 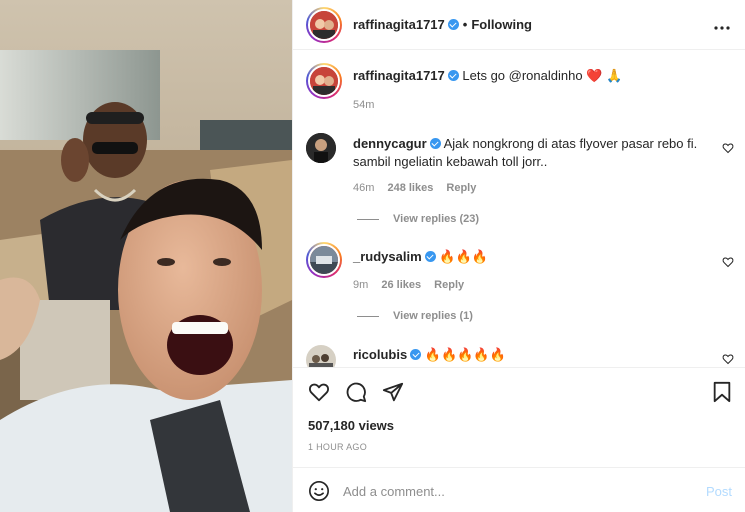 What do you see at coordinates (387, 256) in the screenshot?
I see `comment-username: _rudysalim` at bounding box center [387, 256].